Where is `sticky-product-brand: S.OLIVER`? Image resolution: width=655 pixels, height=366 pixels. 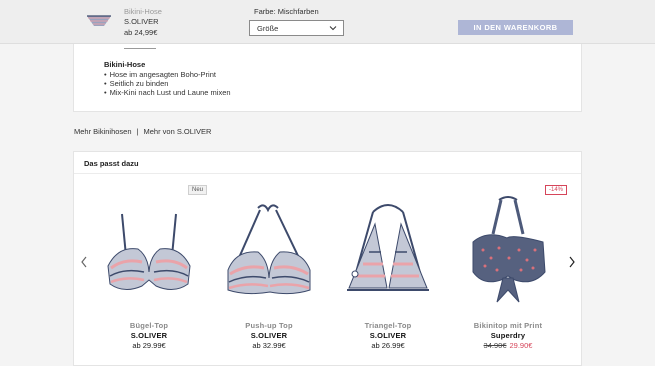 sticky-product-brand: S.OLIVER is located at coordinates (141, 21).